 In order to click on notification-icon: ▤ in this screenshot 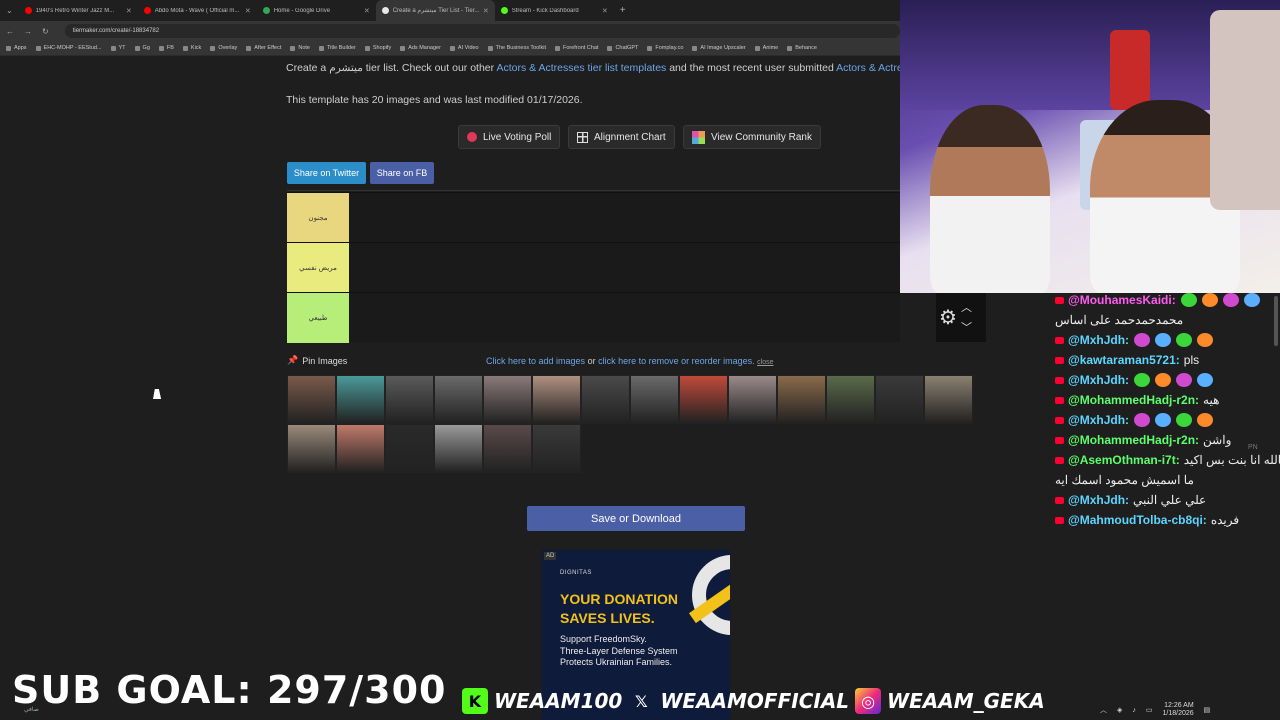, I will do `click(1207, 710)`.